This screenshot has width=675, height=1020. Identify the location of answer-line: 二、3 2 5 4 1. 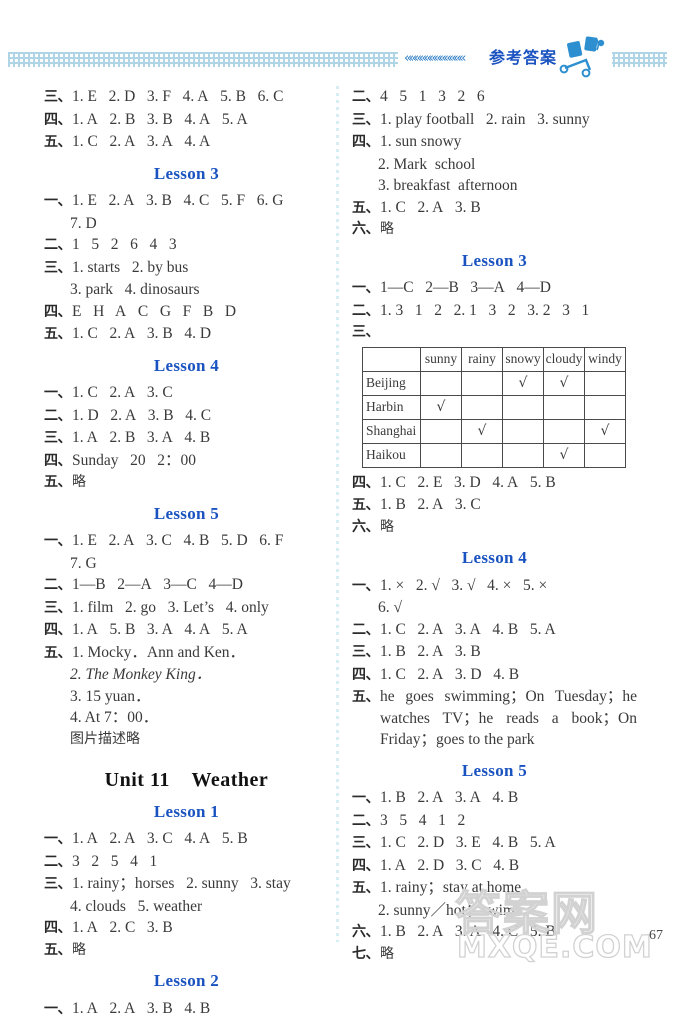
(186, 862).